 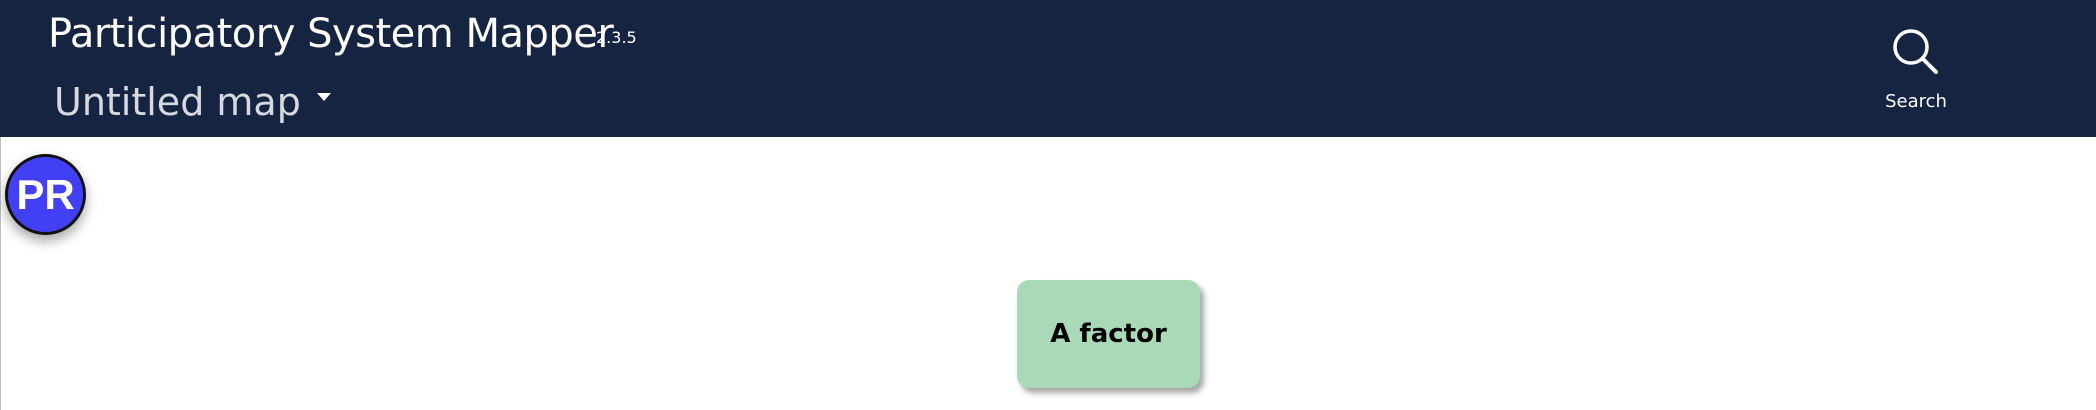 I want to click on map-title: Untitled map, so click(x=177, y=102).